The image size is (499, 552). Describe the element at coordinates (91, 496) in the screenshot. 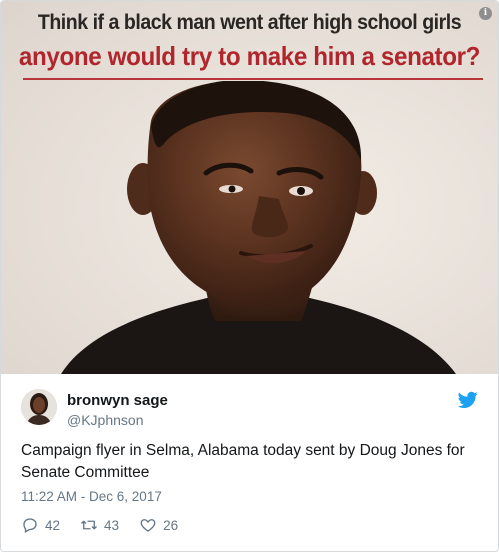

I see `tweet-timestamp: 11:22 AM - Dec 6, 2017` at that location.